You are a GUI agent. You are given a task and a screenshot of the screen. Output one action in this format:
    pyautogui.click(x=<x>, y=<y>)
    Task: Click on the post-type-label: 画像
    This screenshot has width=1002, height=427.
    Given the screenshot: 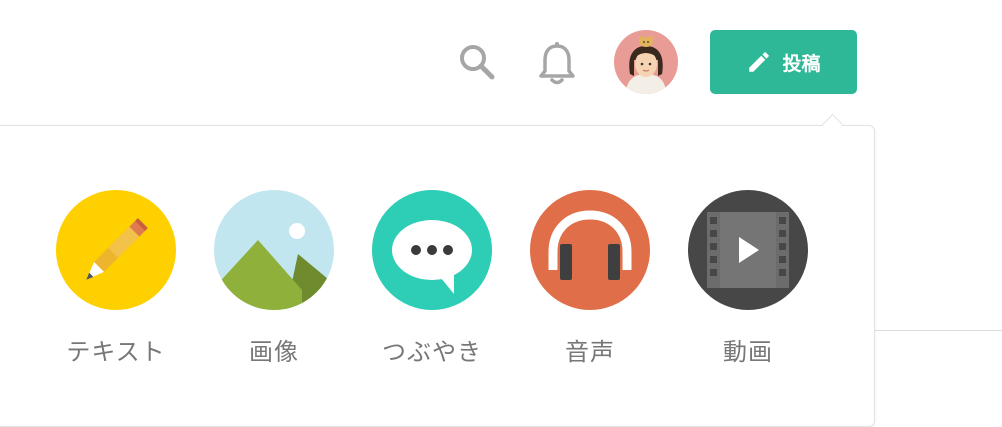 What is the action you would take?
    pyautogui.click(x=274, y=352)
    